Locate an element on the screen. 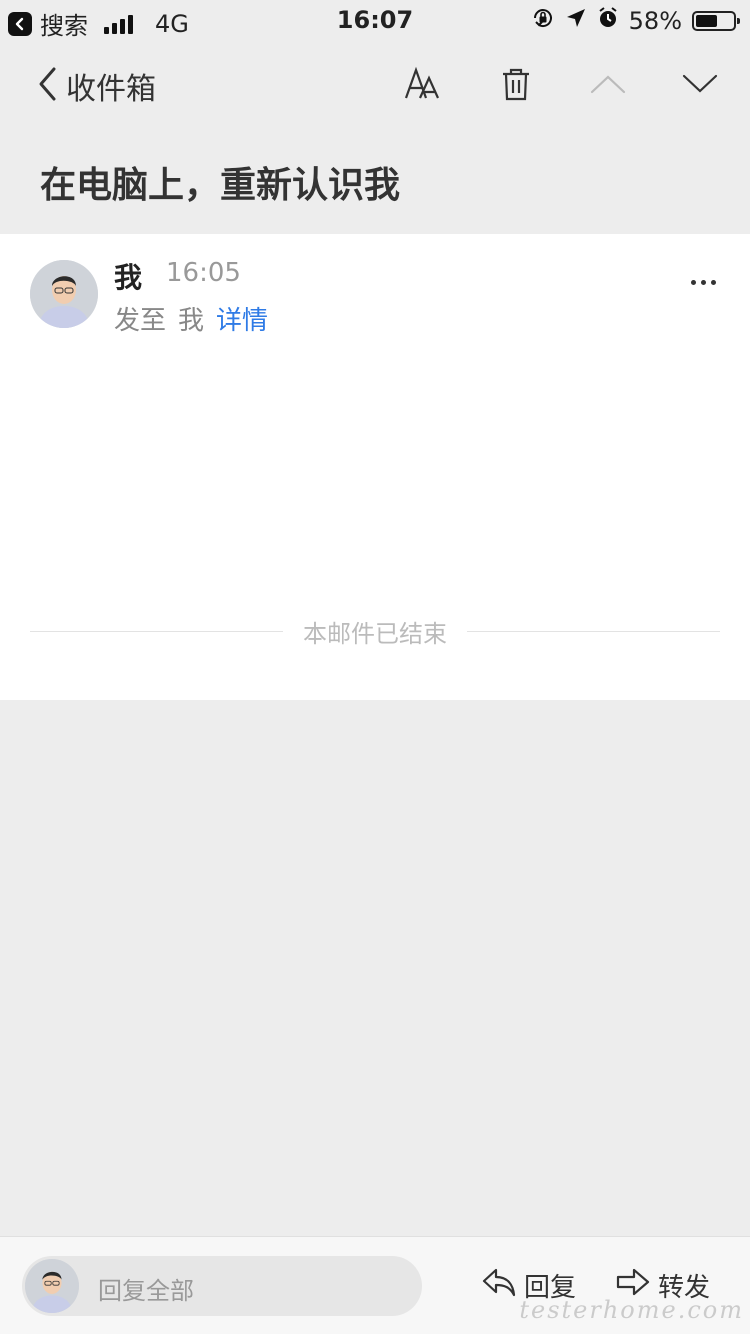 The image size is (750, 1334). nav-bar: 收件箱 is located at coordinates (375, 84).